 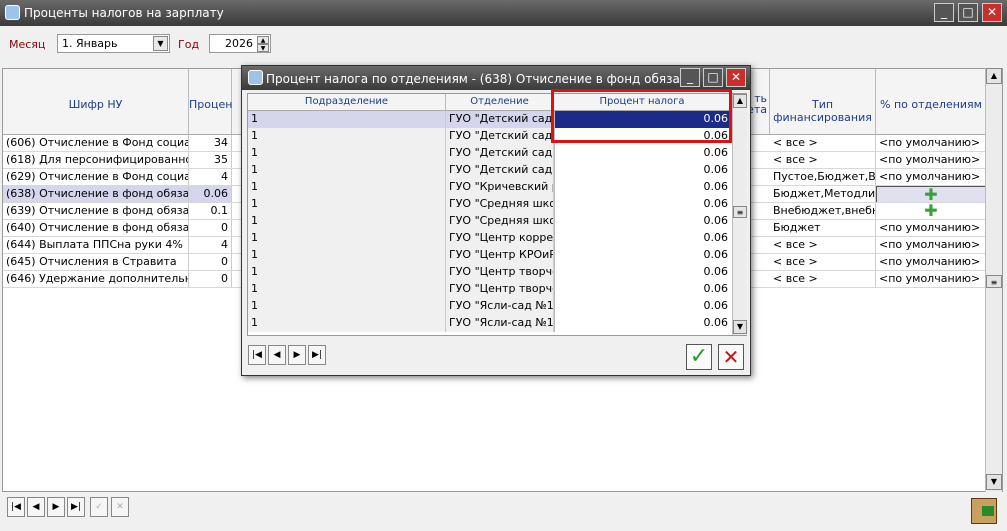 I want to click on maximize-button: □, so click(x=968, y=12).